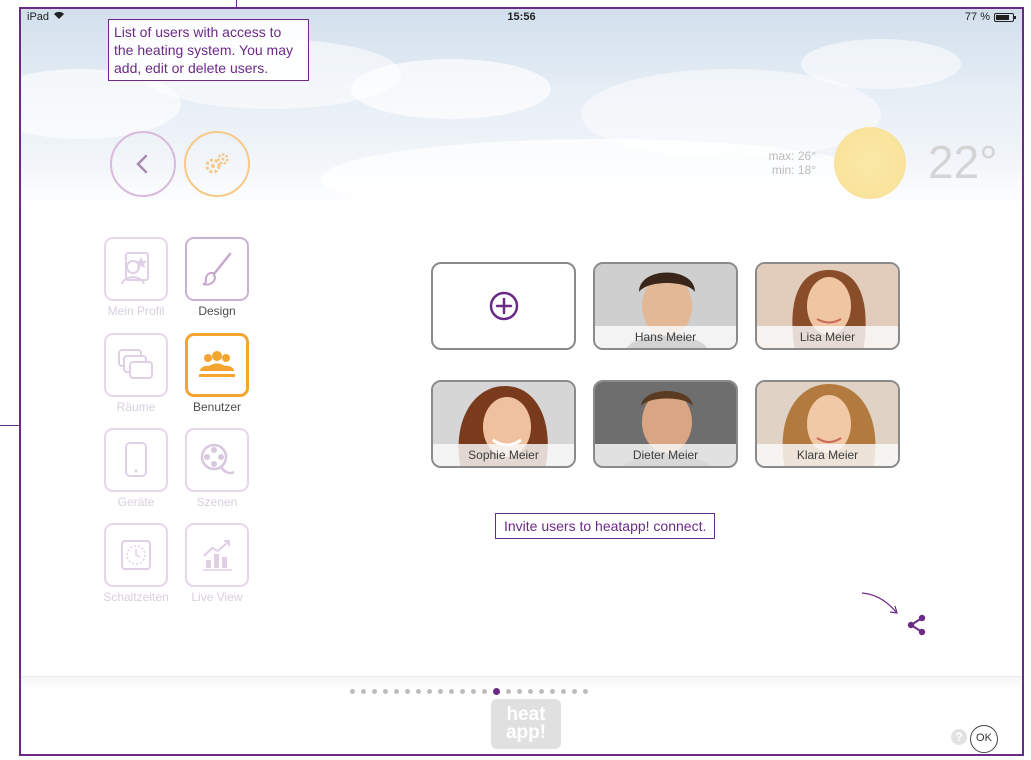 Image resolution: width=1031 pixels, height=760 pixels. I want to click on menu-item-raeume: Räume, so click(136, 378).